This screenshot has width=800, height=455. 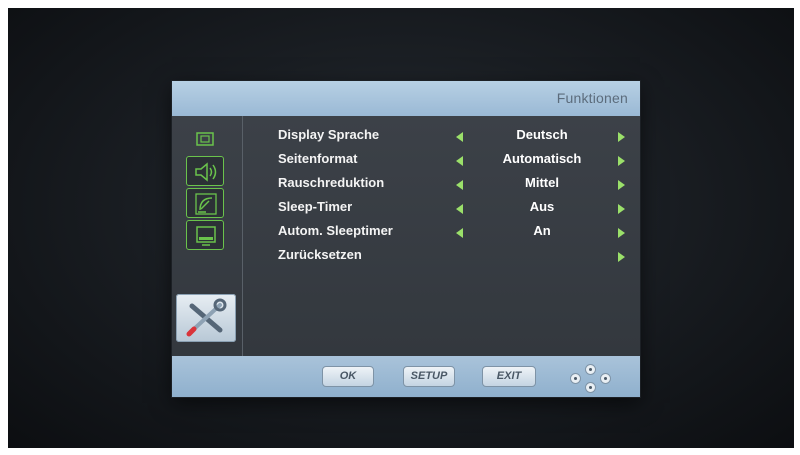 What do you see at coordinates (348, 376) in the screenshot?
I see `ok-button: OK` at bounding box center [348, 376].